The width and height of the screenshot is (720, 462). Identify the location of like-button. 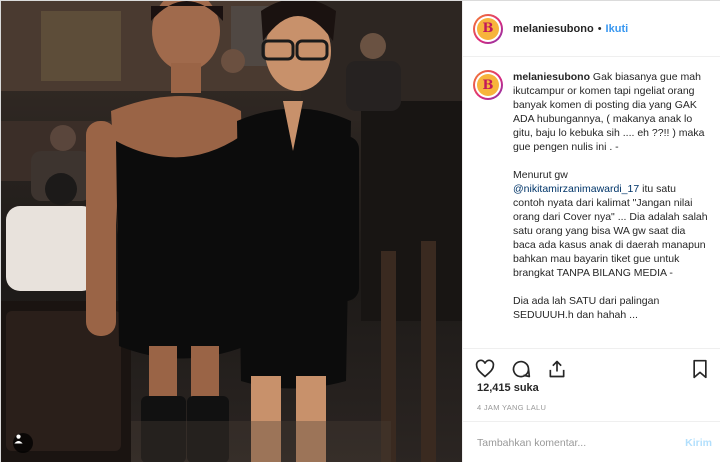
(485, 369).